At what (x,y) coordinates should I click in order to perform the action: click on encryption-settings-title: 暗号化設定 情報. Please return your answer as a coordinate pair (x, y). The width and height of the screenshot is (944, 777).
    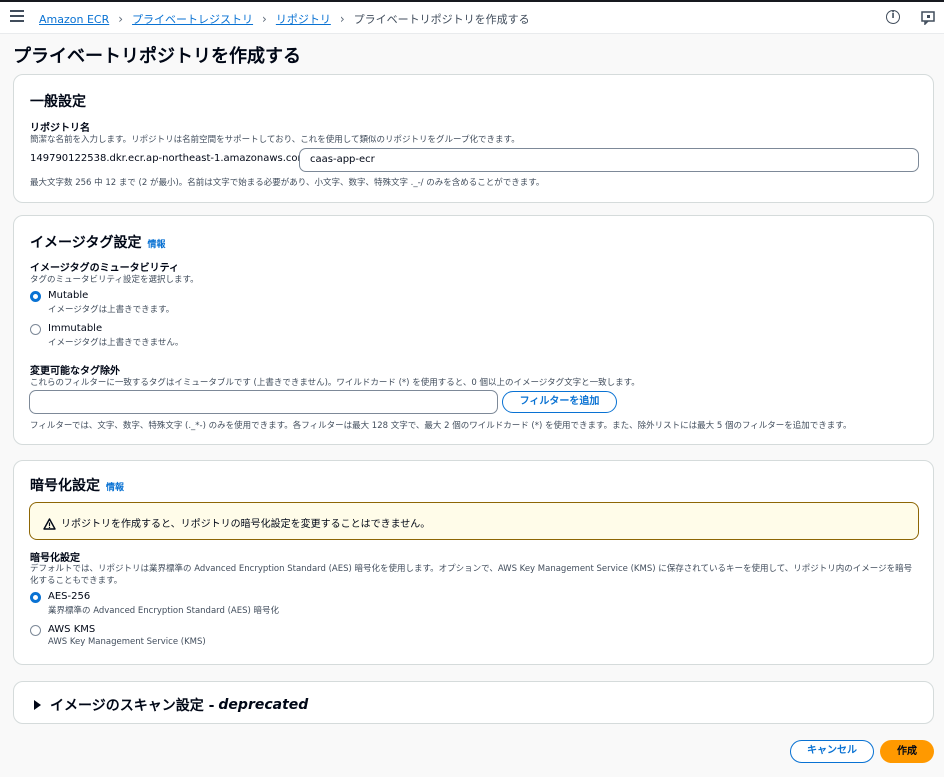
    Looking at the image, I should click on (77, 485).